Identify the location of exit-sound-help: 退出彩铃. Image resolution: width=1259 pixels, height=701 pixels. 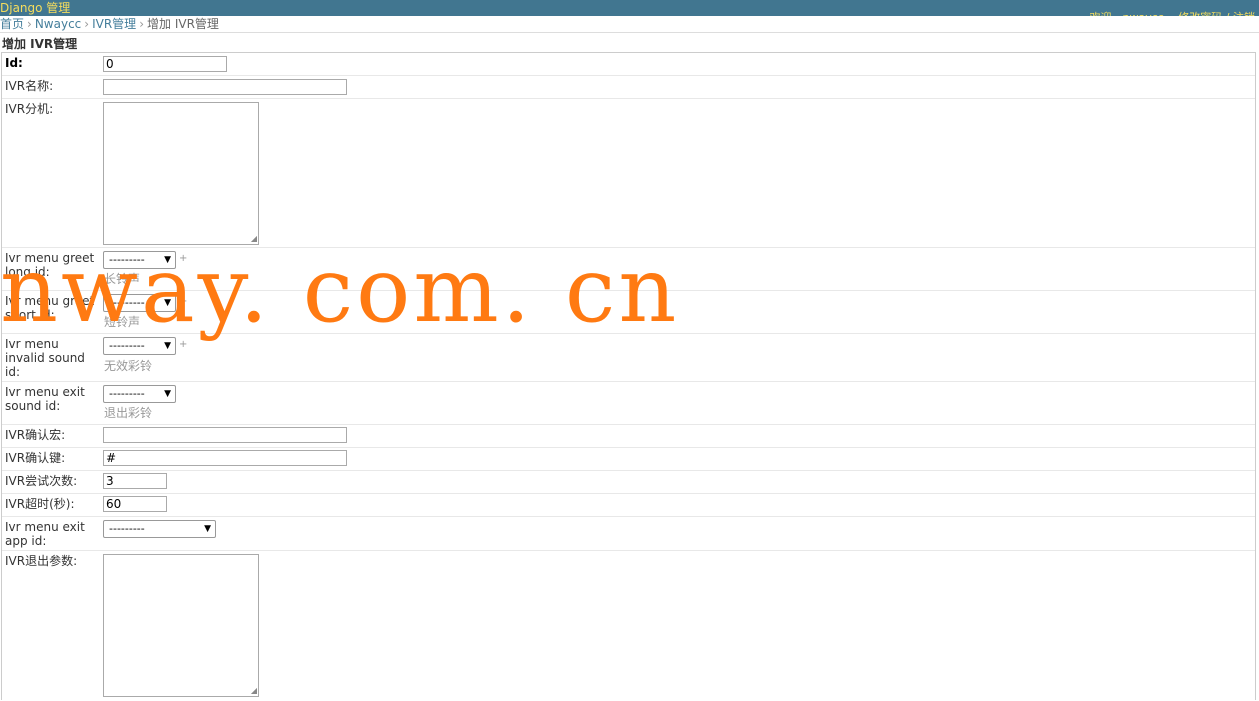
(128, 413).